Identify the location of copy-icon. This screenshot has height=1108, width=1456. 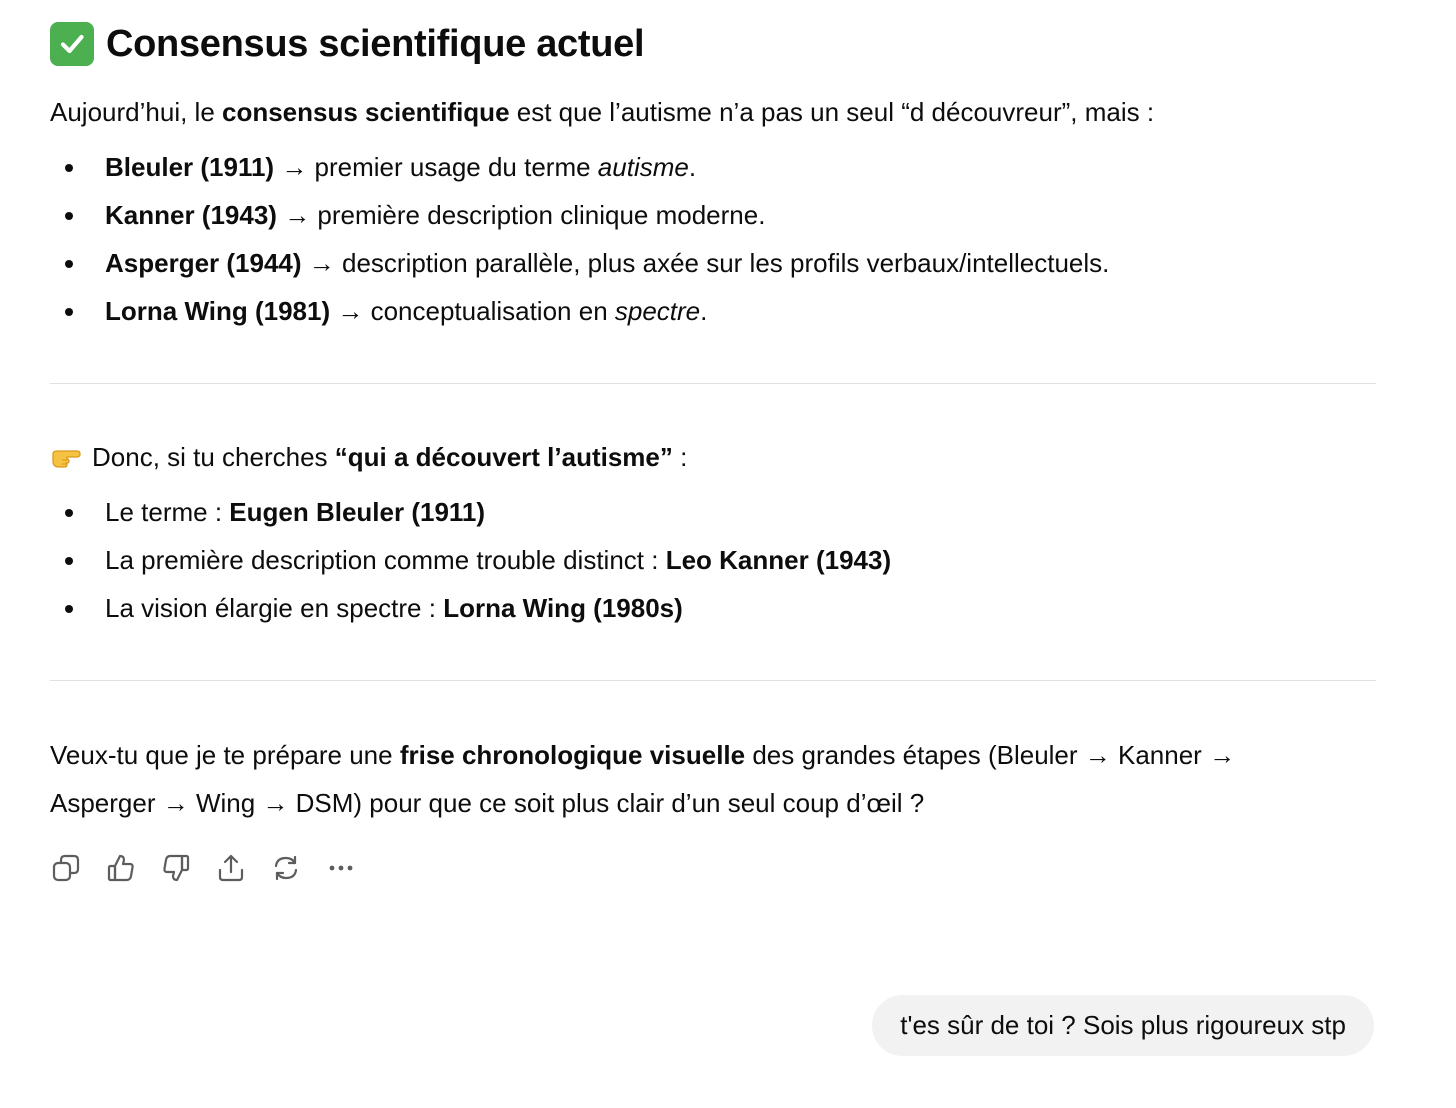
(66, 868).